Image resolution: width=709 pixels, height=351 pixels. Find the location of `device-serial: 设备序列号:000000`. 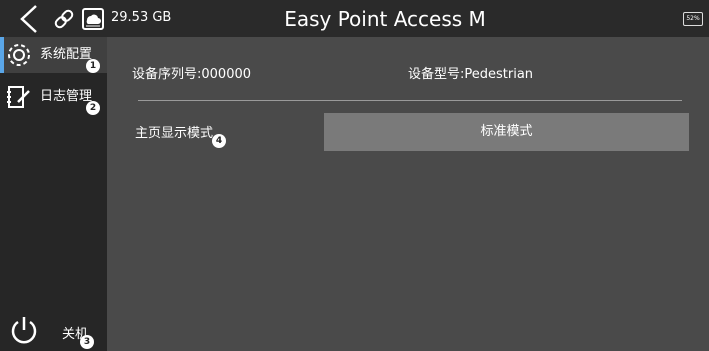

device-serial: 设备序列号:000000 is located at coordinates (192, 74).